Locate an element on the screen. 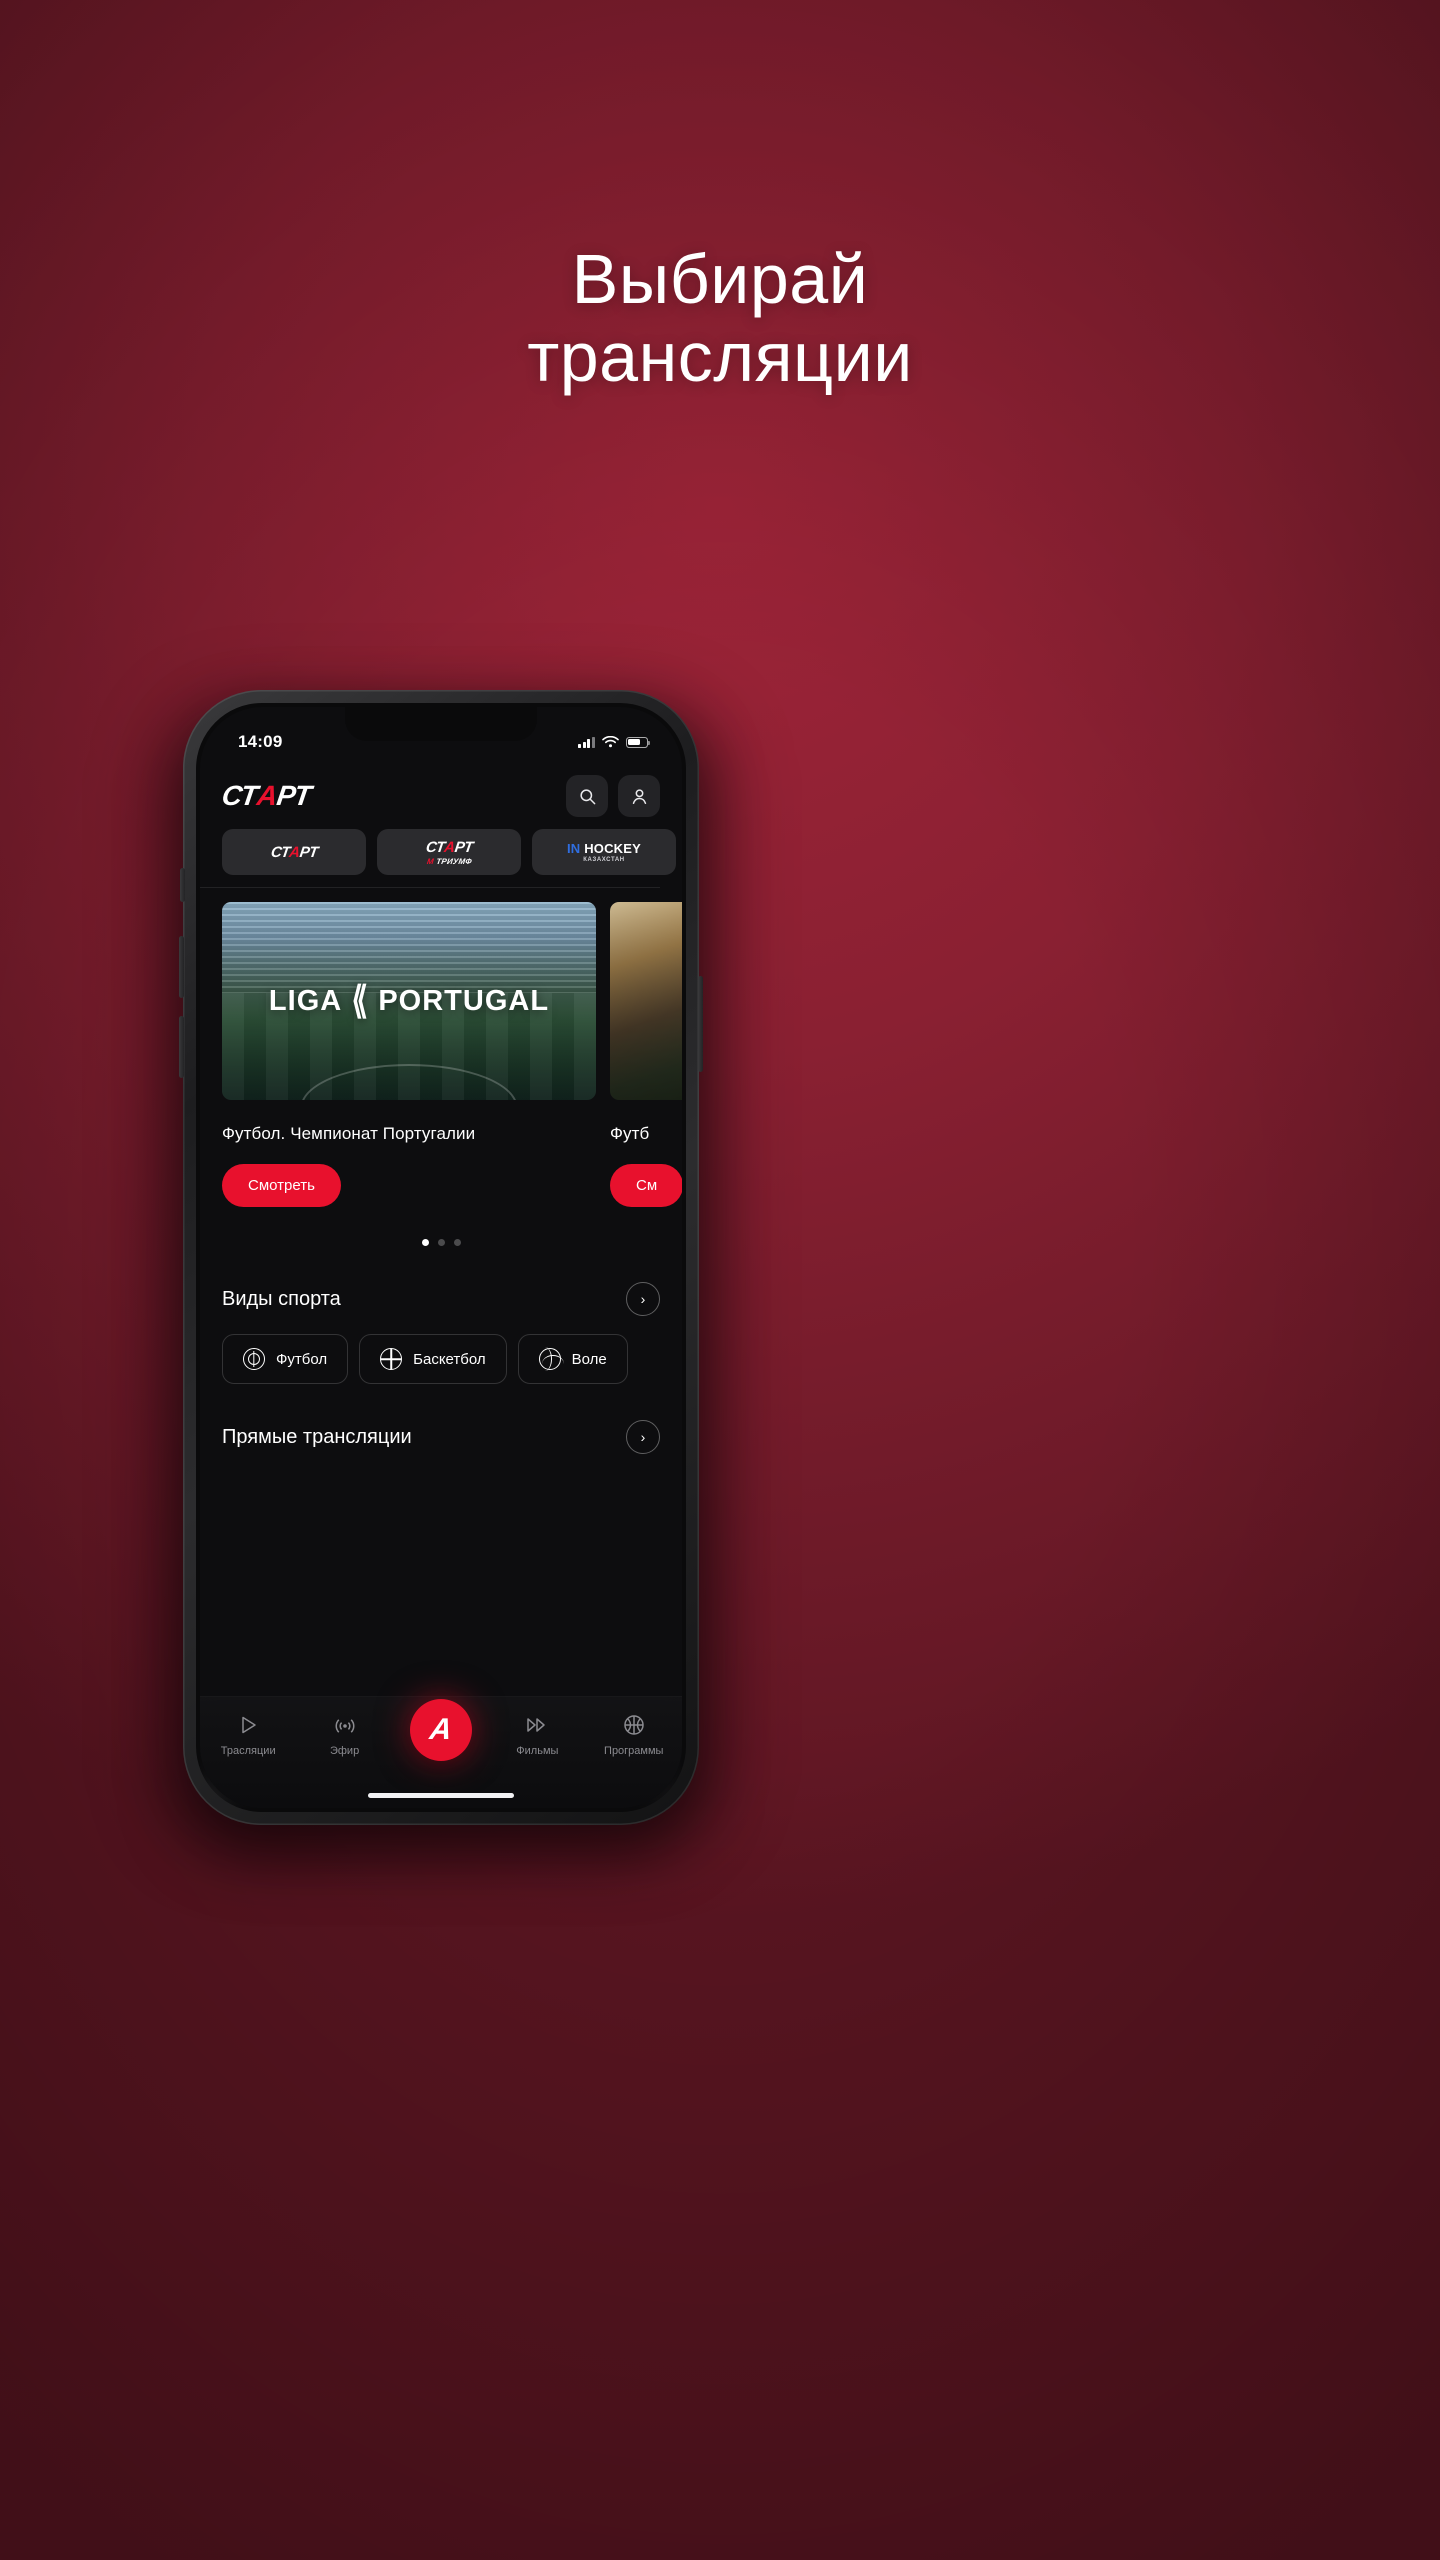  sport-chip-football: Футбол is located at coordinates (285, 1359).